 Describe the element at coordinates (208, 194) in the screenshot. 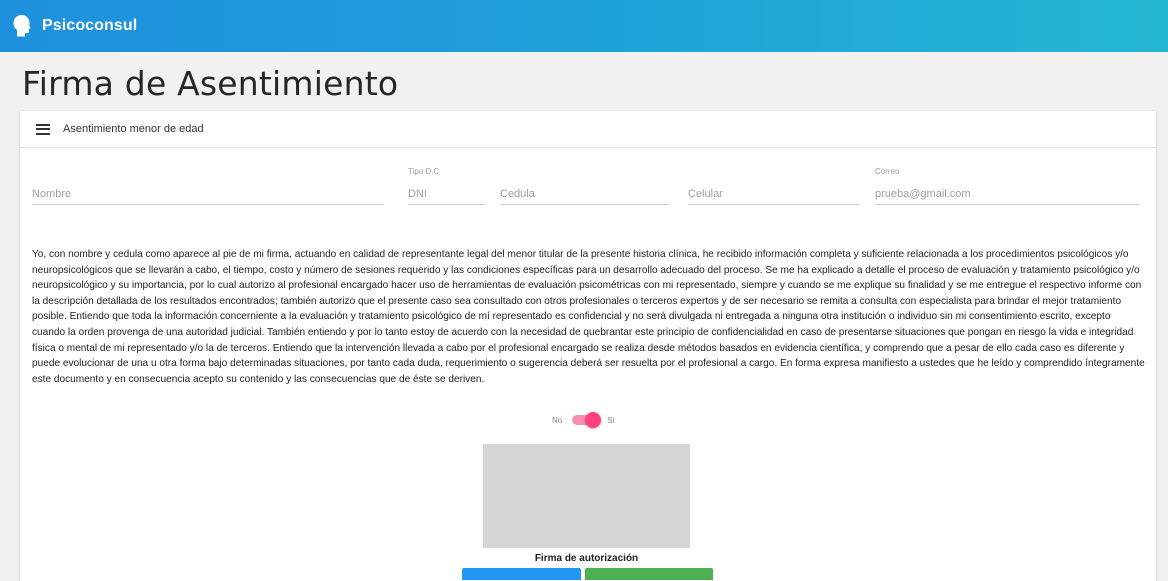

I see `nombre-field: Nombre` at that location.